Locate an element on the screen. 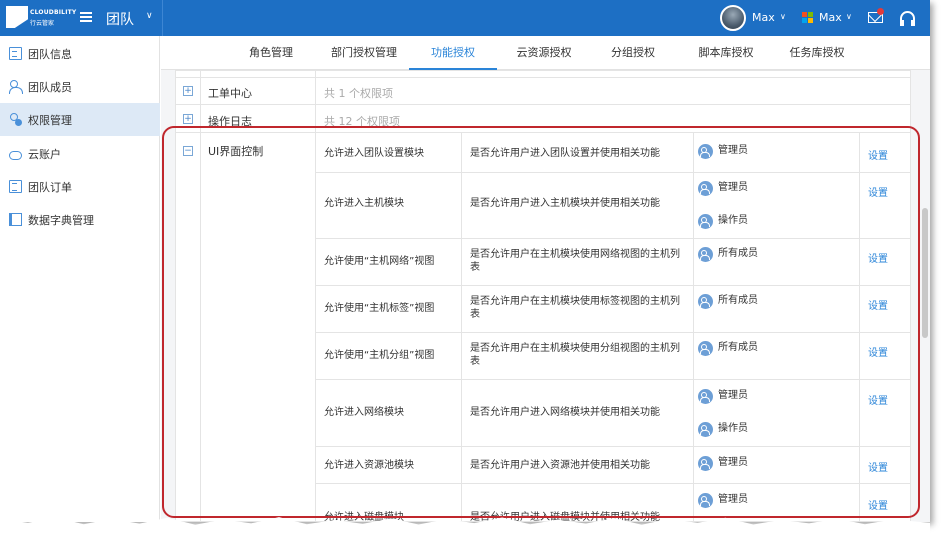  logo-text: CLOUDBILITY is located at coordinates (53, 12).